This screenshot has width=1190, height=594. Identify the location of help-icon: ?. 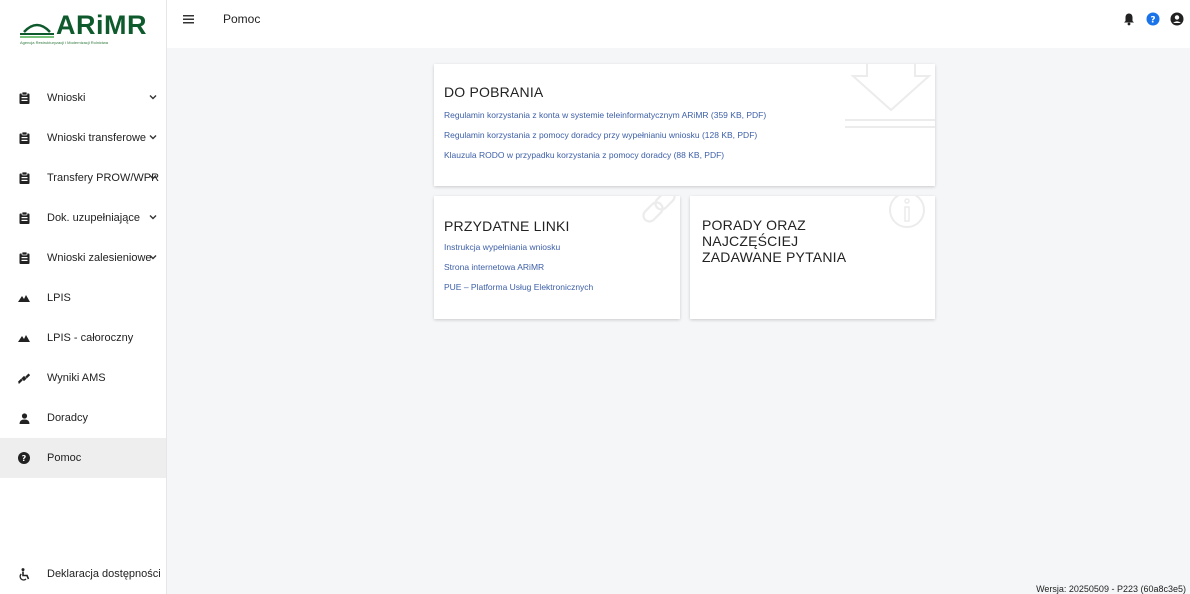
(1153, 19).